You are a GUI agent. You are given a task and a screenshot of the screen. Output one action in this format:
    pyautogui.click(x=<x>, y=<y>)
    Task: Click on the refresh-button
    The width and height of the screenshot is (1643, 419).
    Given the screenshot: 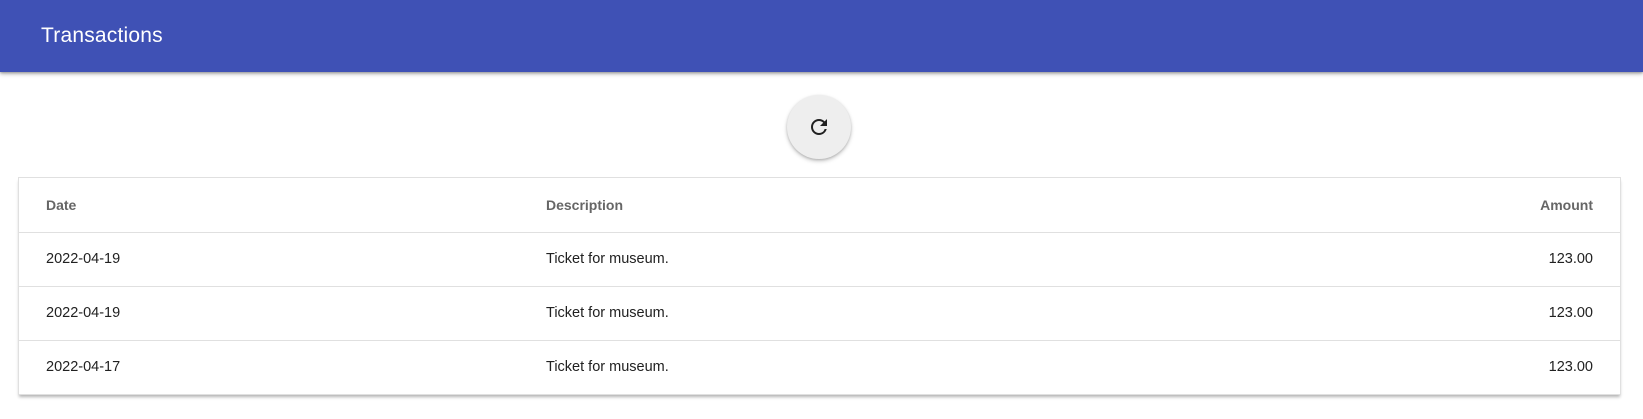 What is the action you would take?
    pyautogui.click(x=819, y=127)
    